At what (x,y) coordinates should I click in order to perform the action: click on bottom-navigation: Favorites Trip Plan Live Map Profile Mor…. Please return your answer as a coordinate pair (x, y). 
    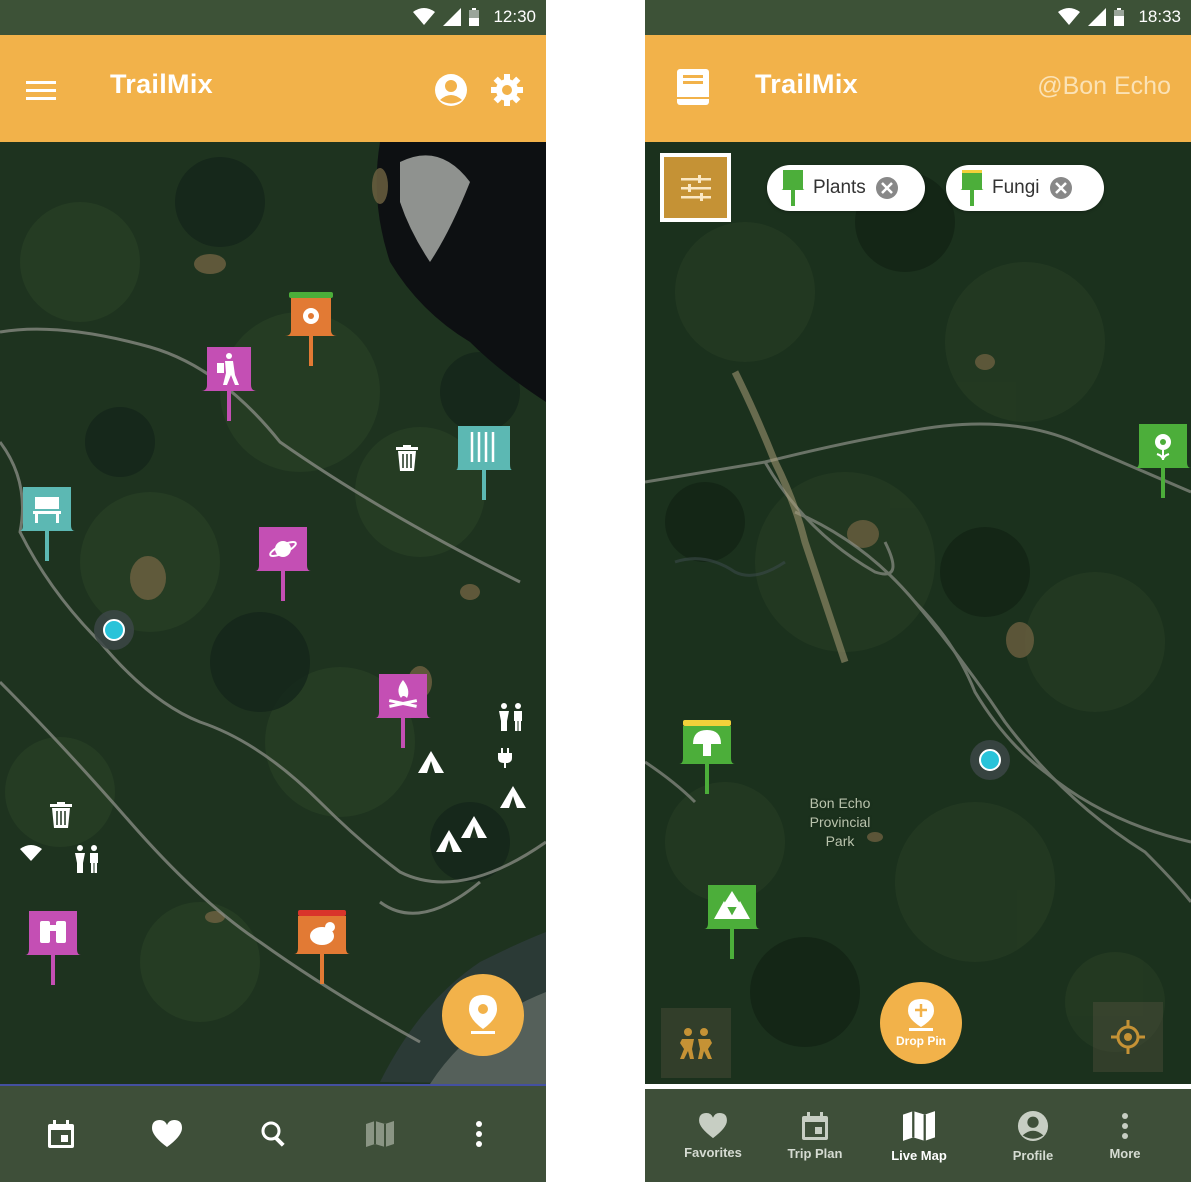
    Looking at the image, I should click on (918, 1135).